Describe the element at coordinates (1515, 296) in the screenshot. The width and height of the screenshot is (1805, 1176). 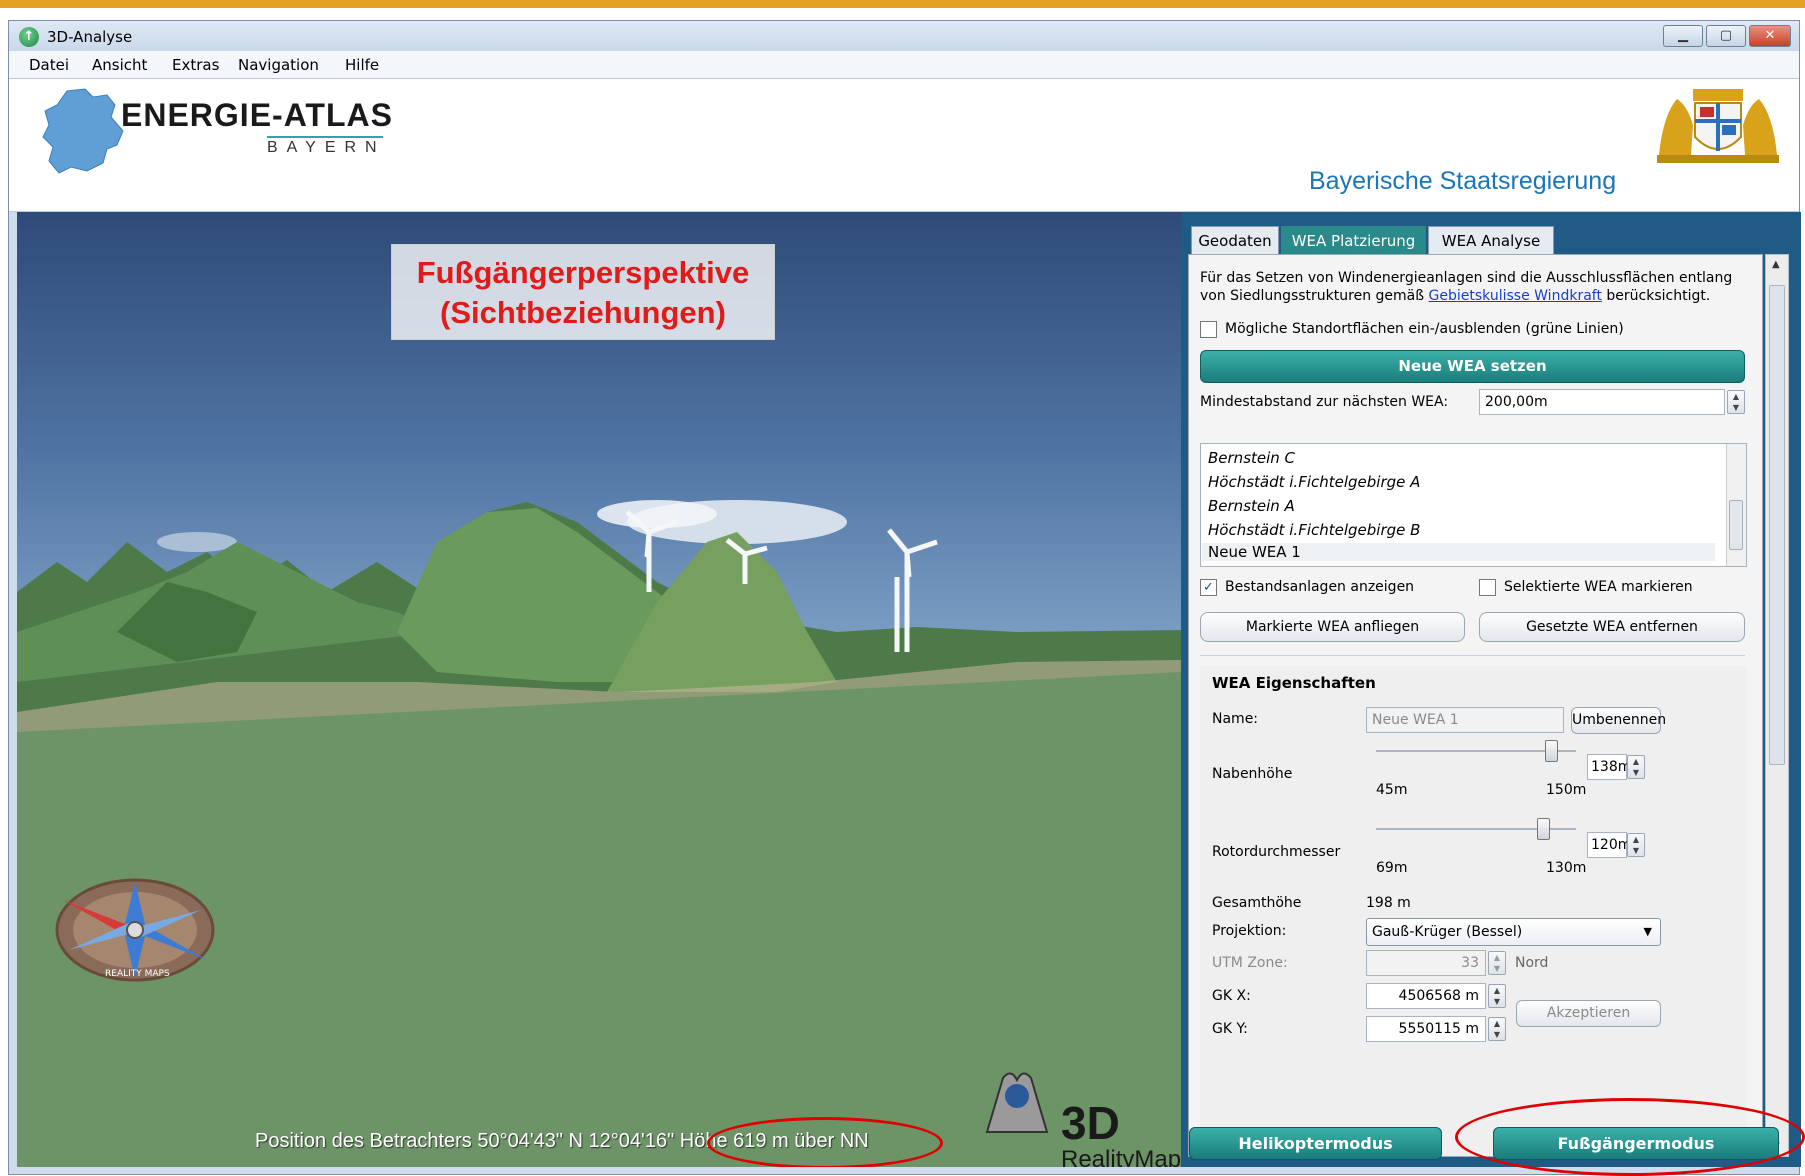
I see `gebietskulisse-link: Gebietskulisse Windkraft` at that location.